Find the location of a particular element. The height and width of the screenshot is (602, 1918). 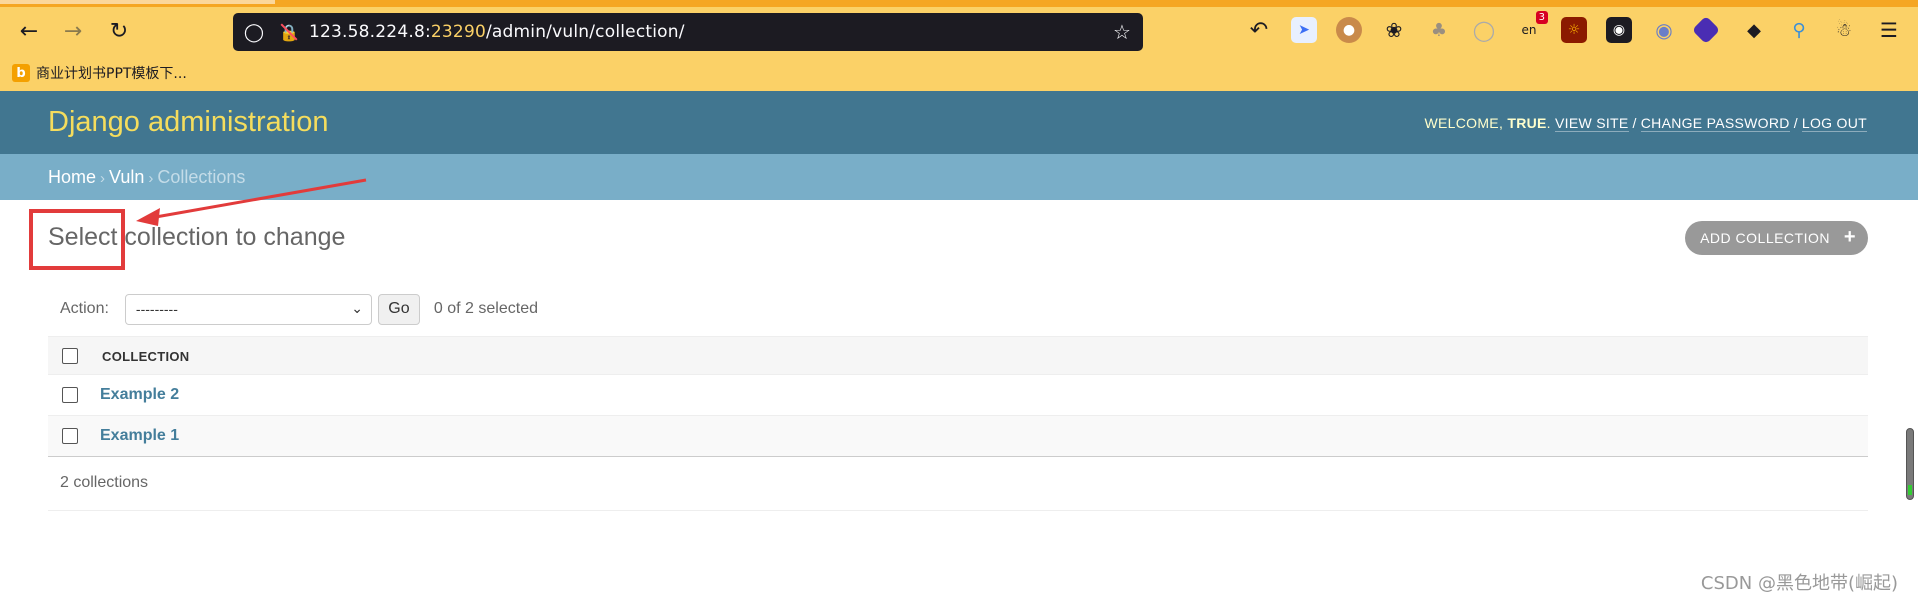

change-password-link: CHANGE PASSWORD is located at coordinates (1715, 123).